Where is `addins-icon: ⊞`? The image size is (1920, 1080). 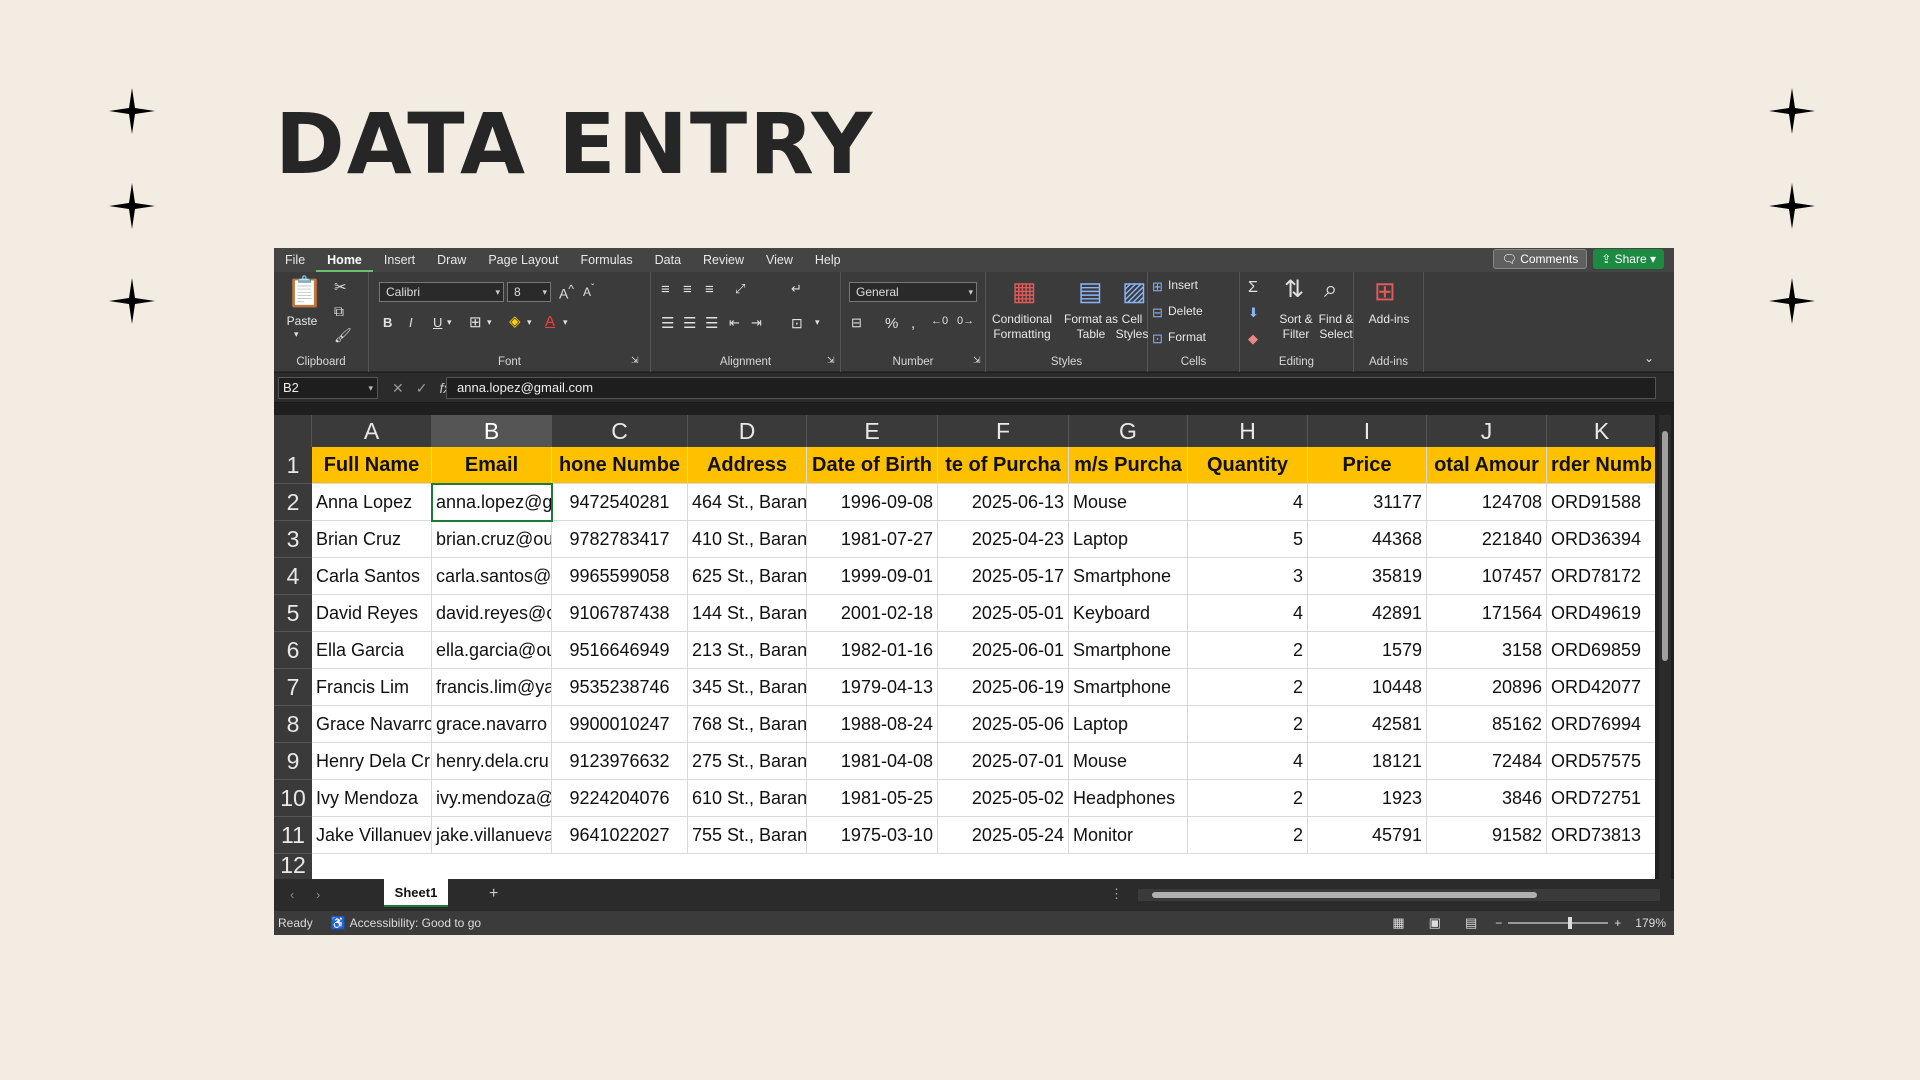
addins-icon: ⊞ is located at coordinates (1385, 291).